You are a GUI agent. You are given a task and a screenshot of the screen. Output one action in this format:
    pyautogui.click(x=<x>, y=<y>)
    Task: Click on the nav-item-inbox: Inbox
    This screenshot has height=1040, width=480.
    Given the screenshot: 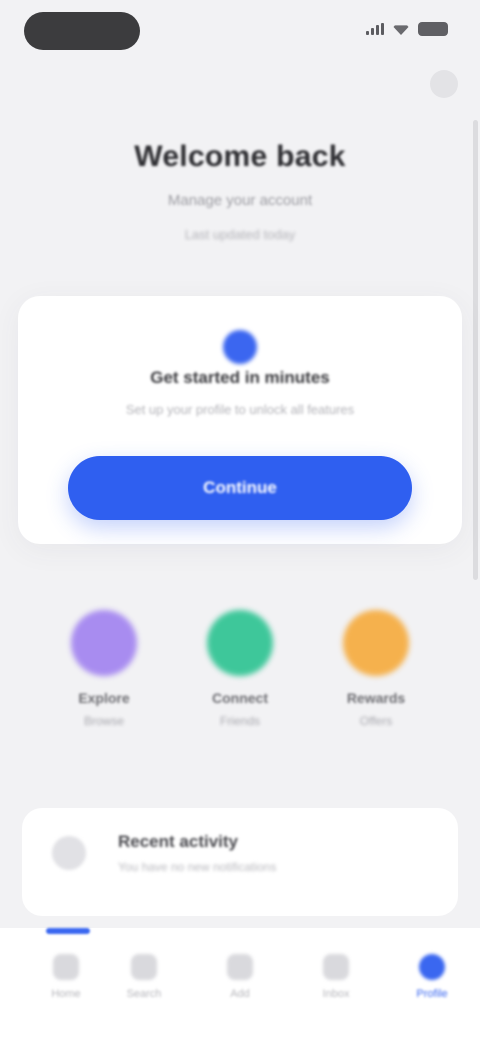 What is the action you would take?
    pyautogui.click(x=336, y=977)
    